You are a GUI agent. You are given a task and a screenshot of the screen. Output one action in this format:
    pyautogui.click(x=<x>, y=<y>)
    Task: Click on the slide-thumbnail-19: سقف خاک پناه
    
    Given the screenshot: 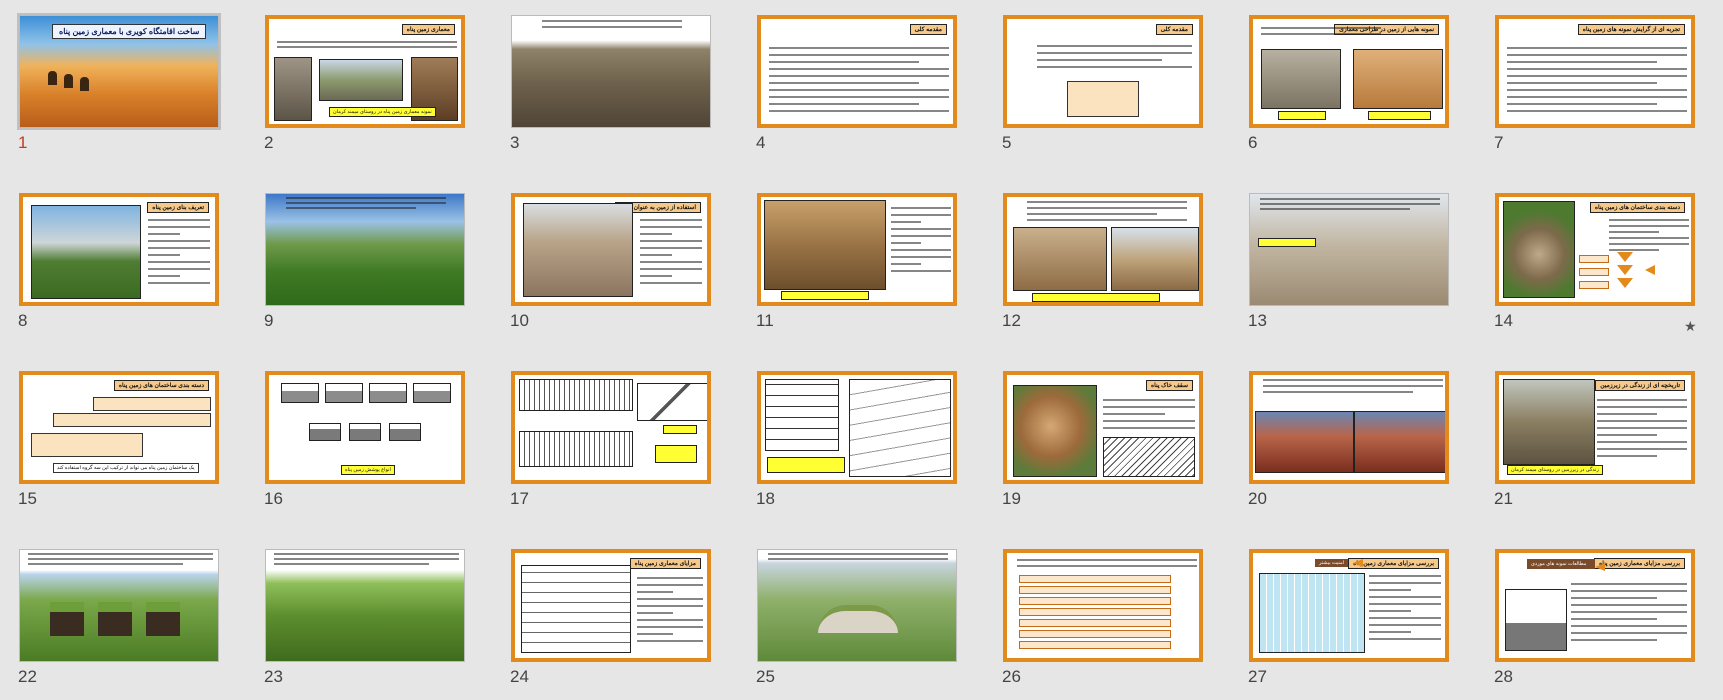 What is the action you would take?
    pyautogui.click(x=1103, y=427)
    